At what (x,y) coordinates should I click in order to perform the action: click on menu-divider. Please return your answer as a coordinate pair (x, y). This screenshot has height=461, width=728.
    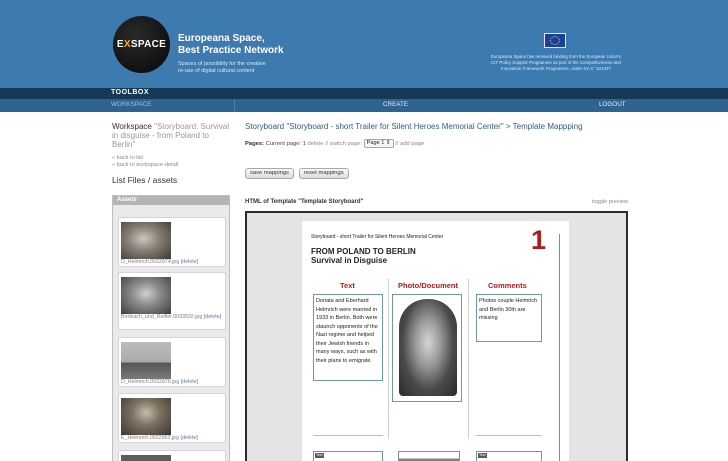
    Looking at the image, I should click on (234, 105).